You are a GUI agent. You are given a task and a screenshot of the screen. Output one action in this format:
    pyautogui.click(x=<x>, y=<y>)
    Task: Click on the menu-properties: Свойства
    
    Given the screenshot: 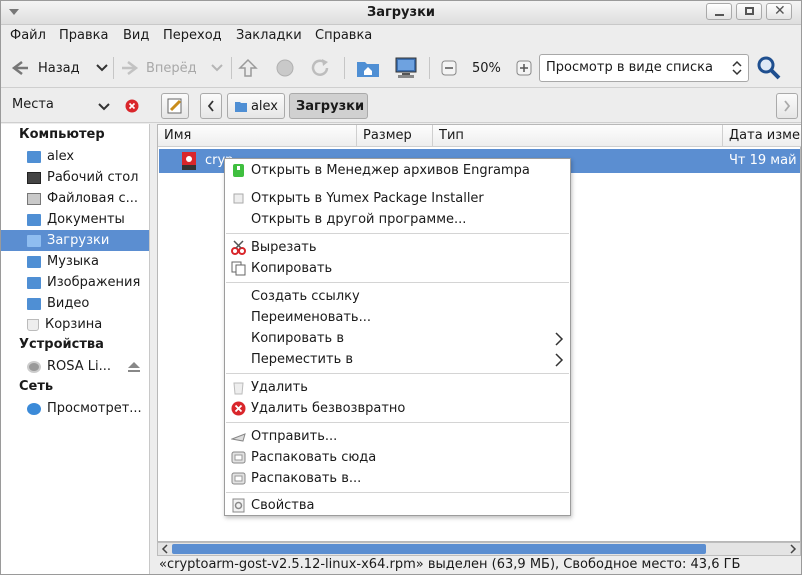 What is the action you would take?
    pyautogui.click(x=397, y=505)
    